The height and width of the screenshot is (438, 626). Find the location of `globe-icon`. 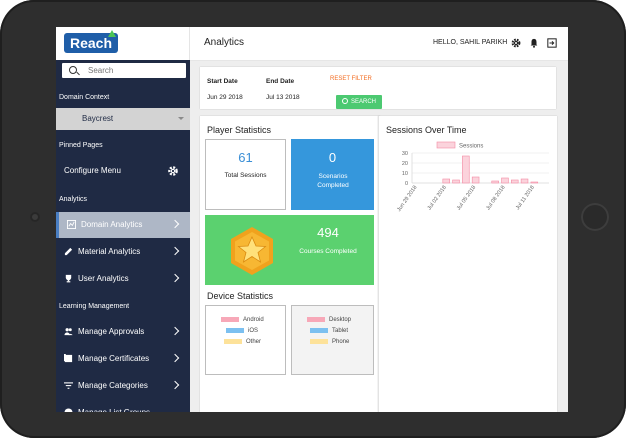

globe-icon is located at coordinates (68, 410).